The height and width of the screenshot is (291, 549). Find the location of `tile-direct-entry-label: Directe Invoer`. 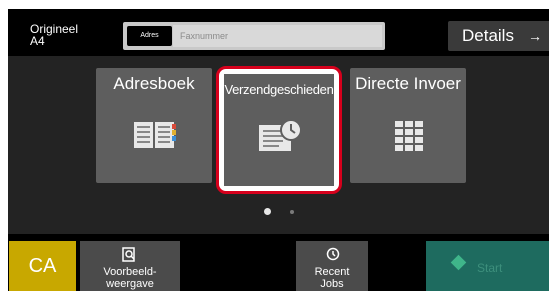

tile-direct-entry-label: Directe Invoer is located at coordinates (408, 83).